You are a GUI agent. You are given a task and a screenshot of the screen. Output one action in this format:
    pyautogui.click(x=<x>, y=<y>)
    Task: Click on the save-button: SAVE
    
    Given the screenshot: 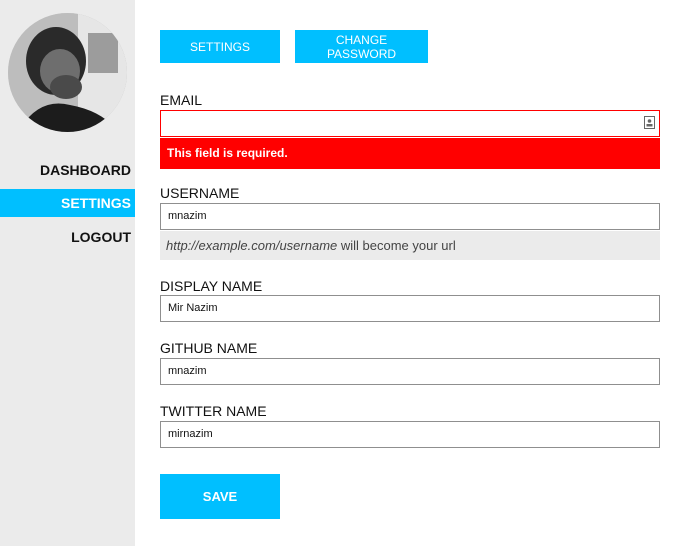 What is the action you would take?
    pyautogui.click(x=220, y=496)
    